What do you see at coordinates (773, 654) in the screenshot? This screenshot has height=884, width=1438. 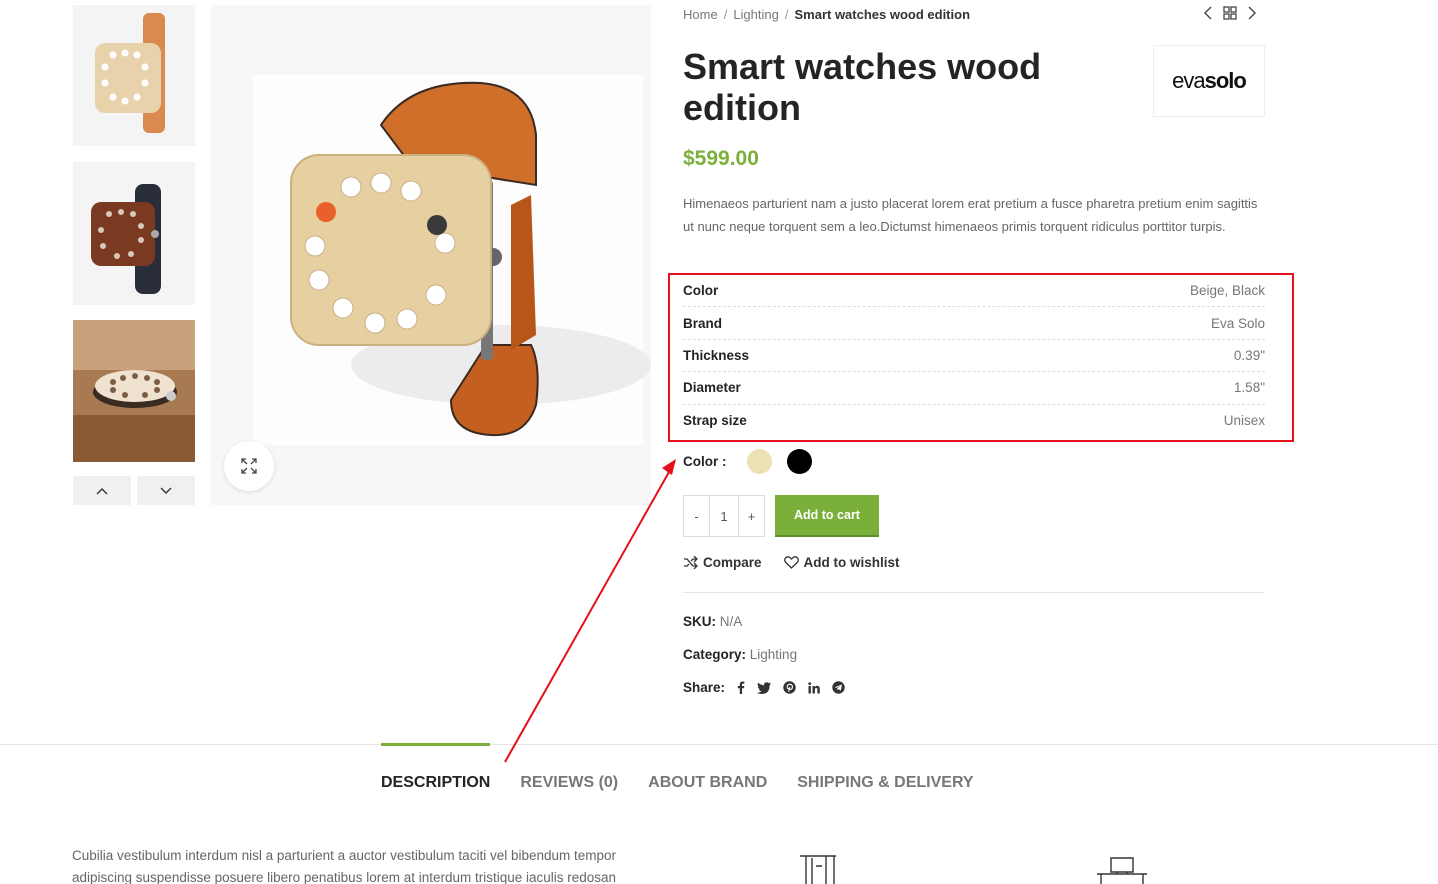 I see `category-link: Lighting` at bounding box center [773, 654].